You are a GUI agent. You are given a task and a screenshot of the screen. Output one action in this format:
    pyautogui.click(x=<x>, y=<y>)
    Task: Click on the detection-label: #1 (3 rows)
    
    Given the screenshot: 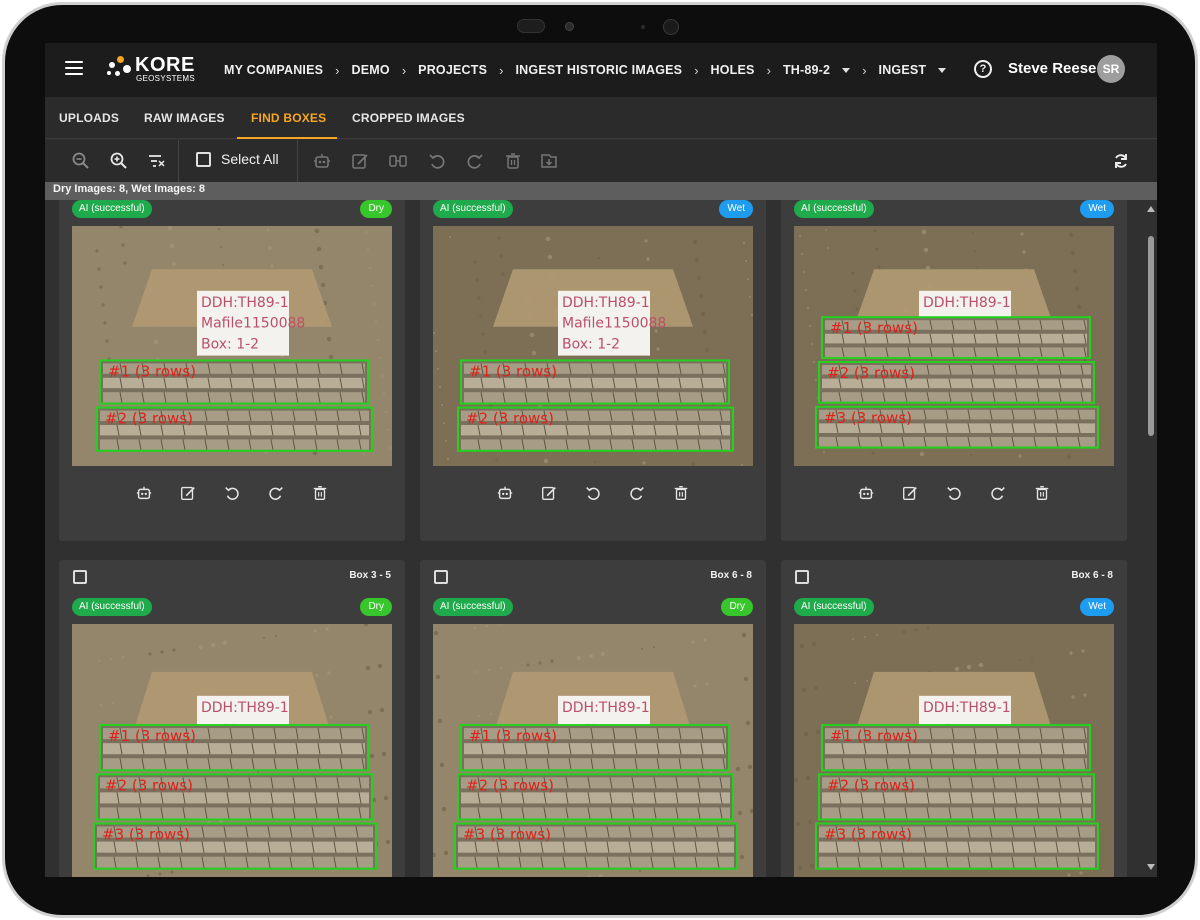 What is the action you would take?
    pyautogui.click(x=152, y=371)
    